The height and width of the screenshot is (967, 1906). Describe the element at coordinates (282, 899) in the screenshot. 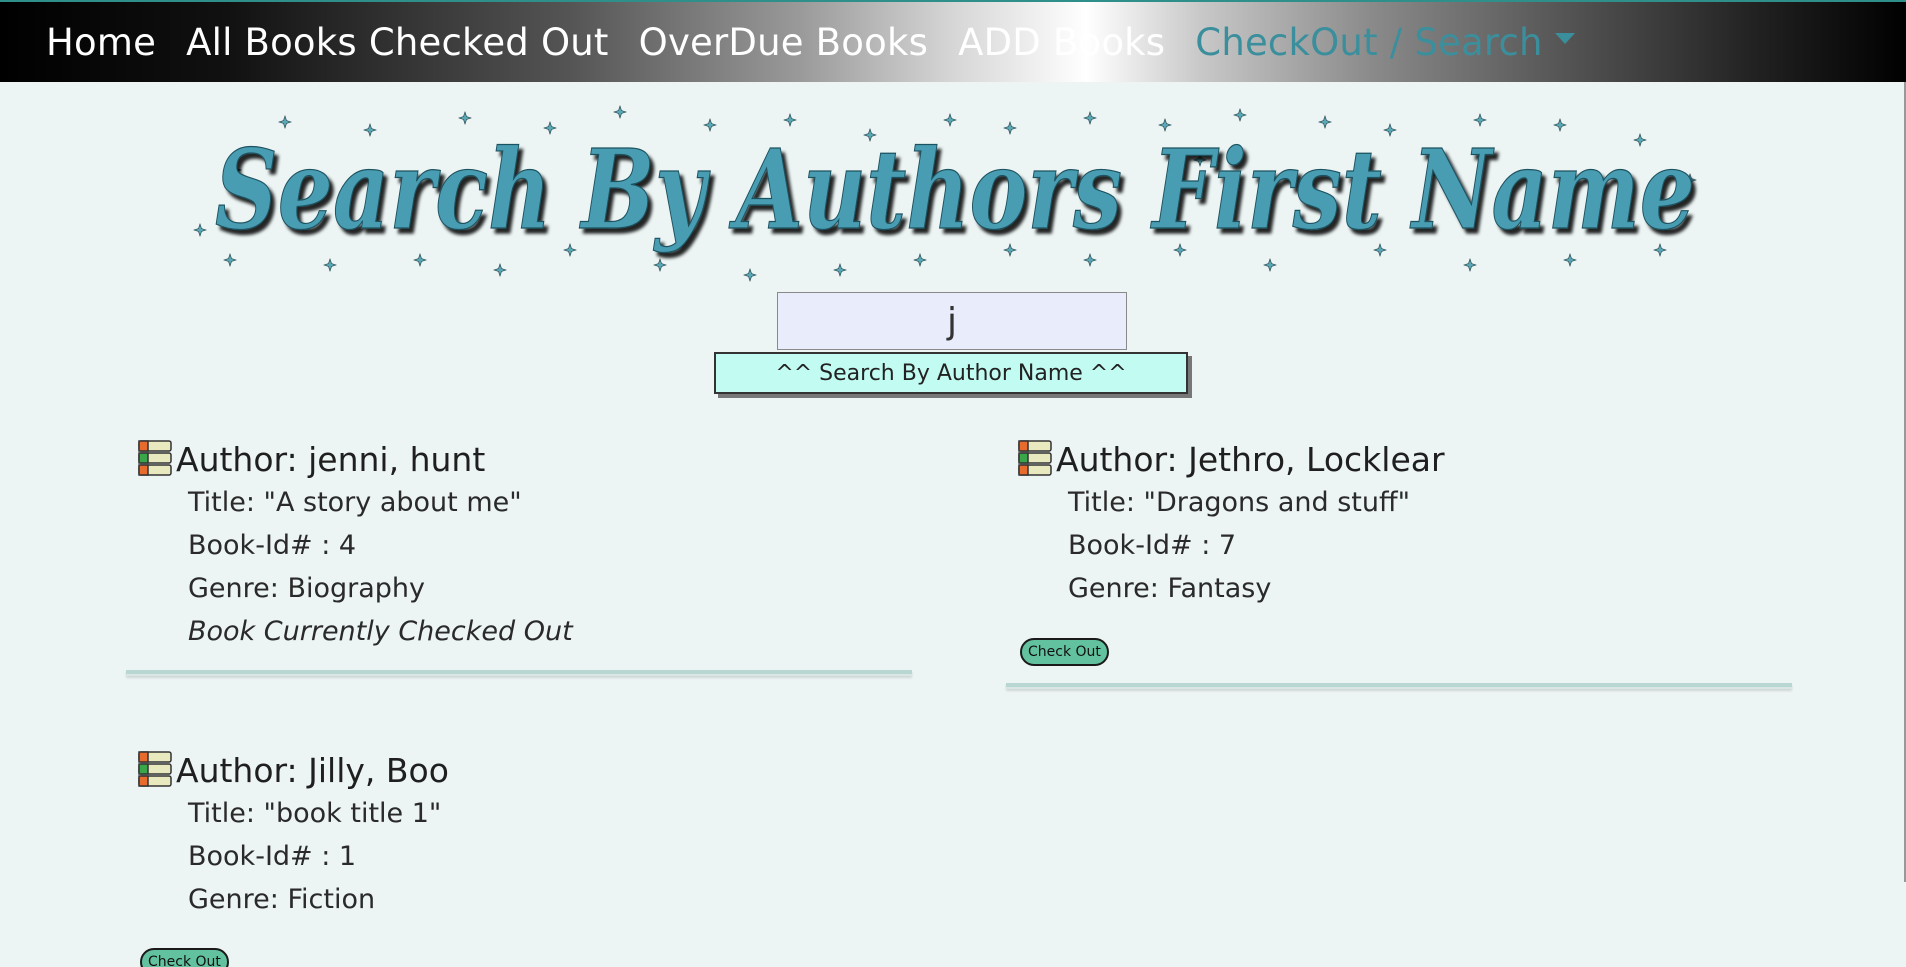

I see `card-genre: Genre: Fiction` at that location.